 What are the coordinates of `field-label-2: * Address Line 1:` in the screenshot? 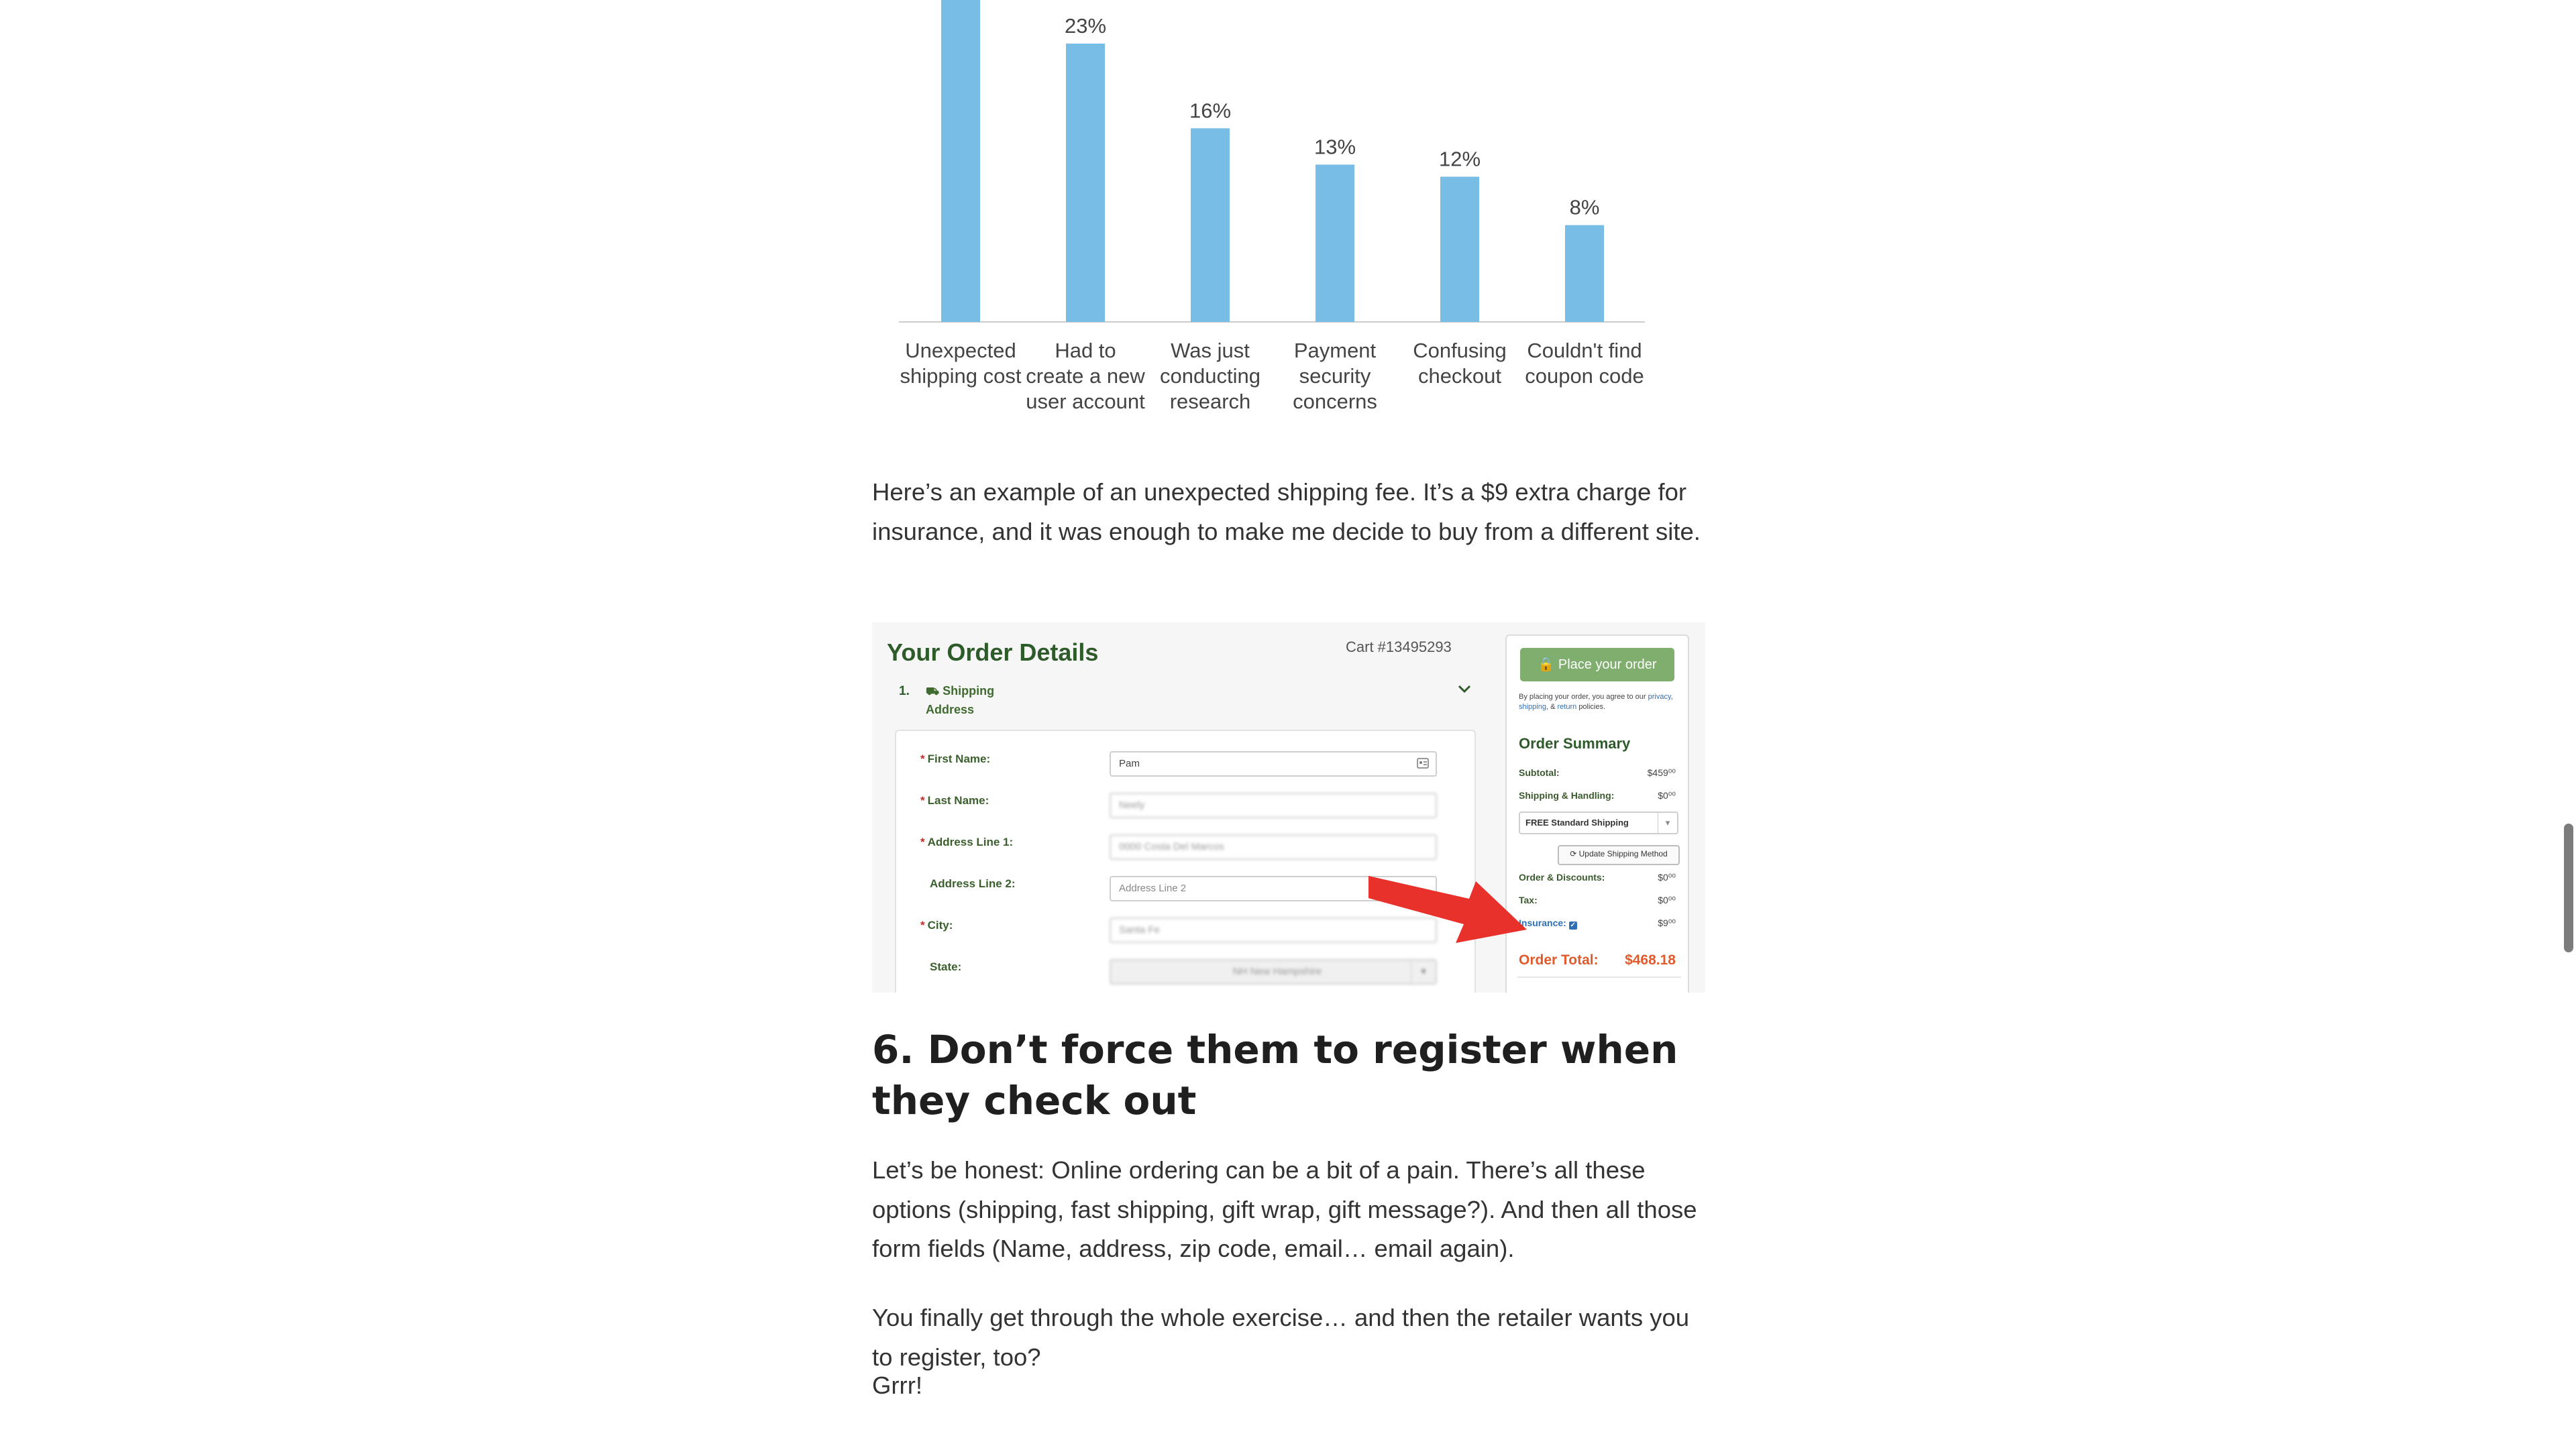 It's located at (966, 842).